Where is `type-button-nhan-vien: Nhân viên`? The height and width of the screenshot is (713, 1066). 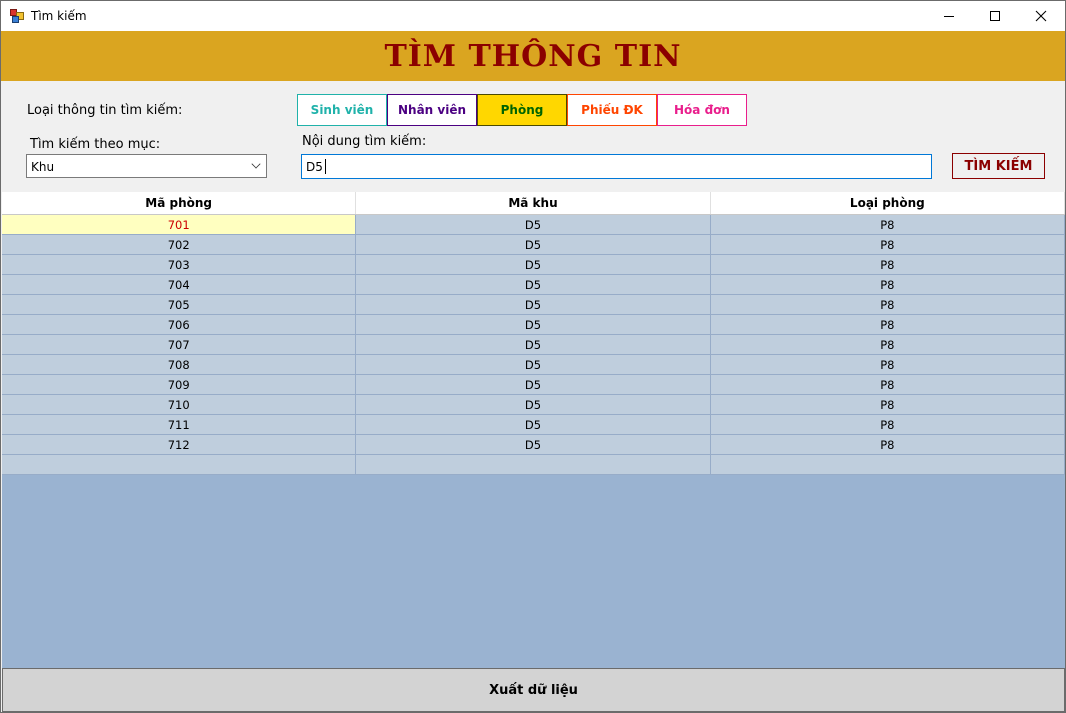
type-button-nhan-vien: Nhân viên is located at coordinates (432, 110).